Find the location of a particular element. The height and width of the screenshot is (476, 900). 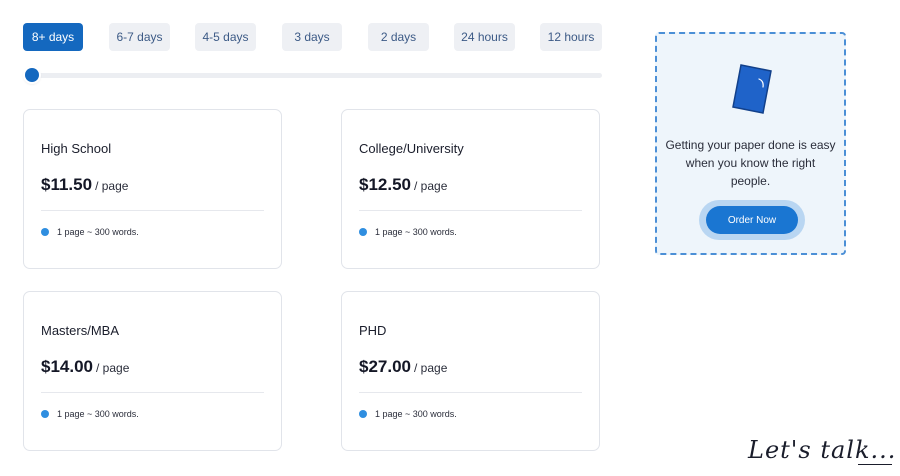

card-price: $27.00/ page is located at coordinates (403, 367).